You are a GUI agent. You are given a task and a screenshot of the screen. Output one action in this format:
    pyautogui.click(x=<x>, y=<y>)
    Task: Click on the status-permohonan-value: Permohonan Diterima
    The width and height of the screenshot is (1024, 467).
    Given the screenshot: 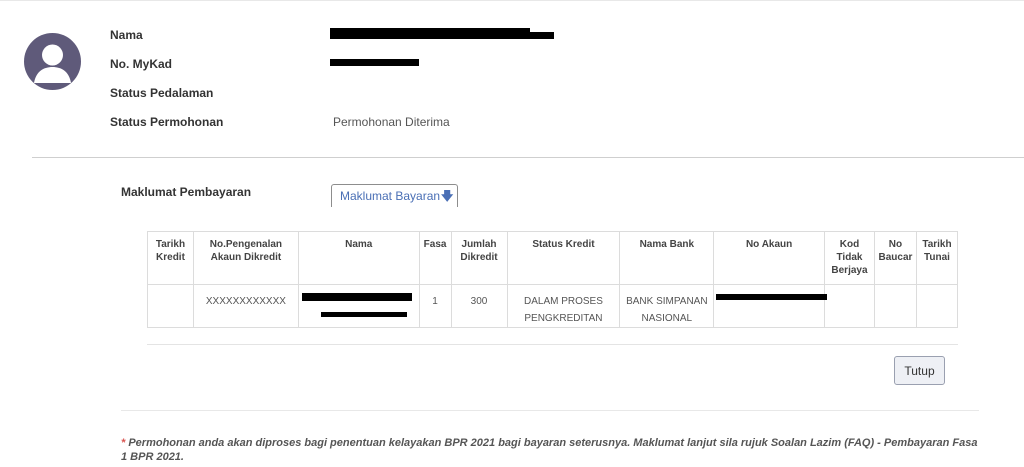 What is the action you would take?
    pyautogui.click(x=391, y=122)
    